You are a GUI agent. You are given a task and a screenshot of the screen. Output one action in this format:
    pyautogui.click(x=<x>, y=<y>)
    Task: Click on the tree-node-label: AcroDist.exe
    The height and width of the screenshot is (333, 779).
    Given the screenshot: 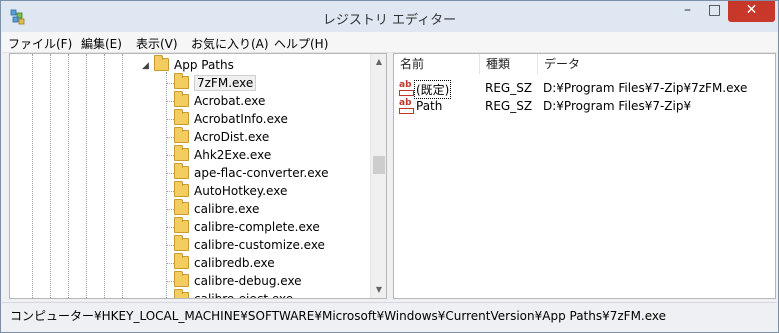 What is the action you would take?
    pyautogui.click(x=232, y=137)
    